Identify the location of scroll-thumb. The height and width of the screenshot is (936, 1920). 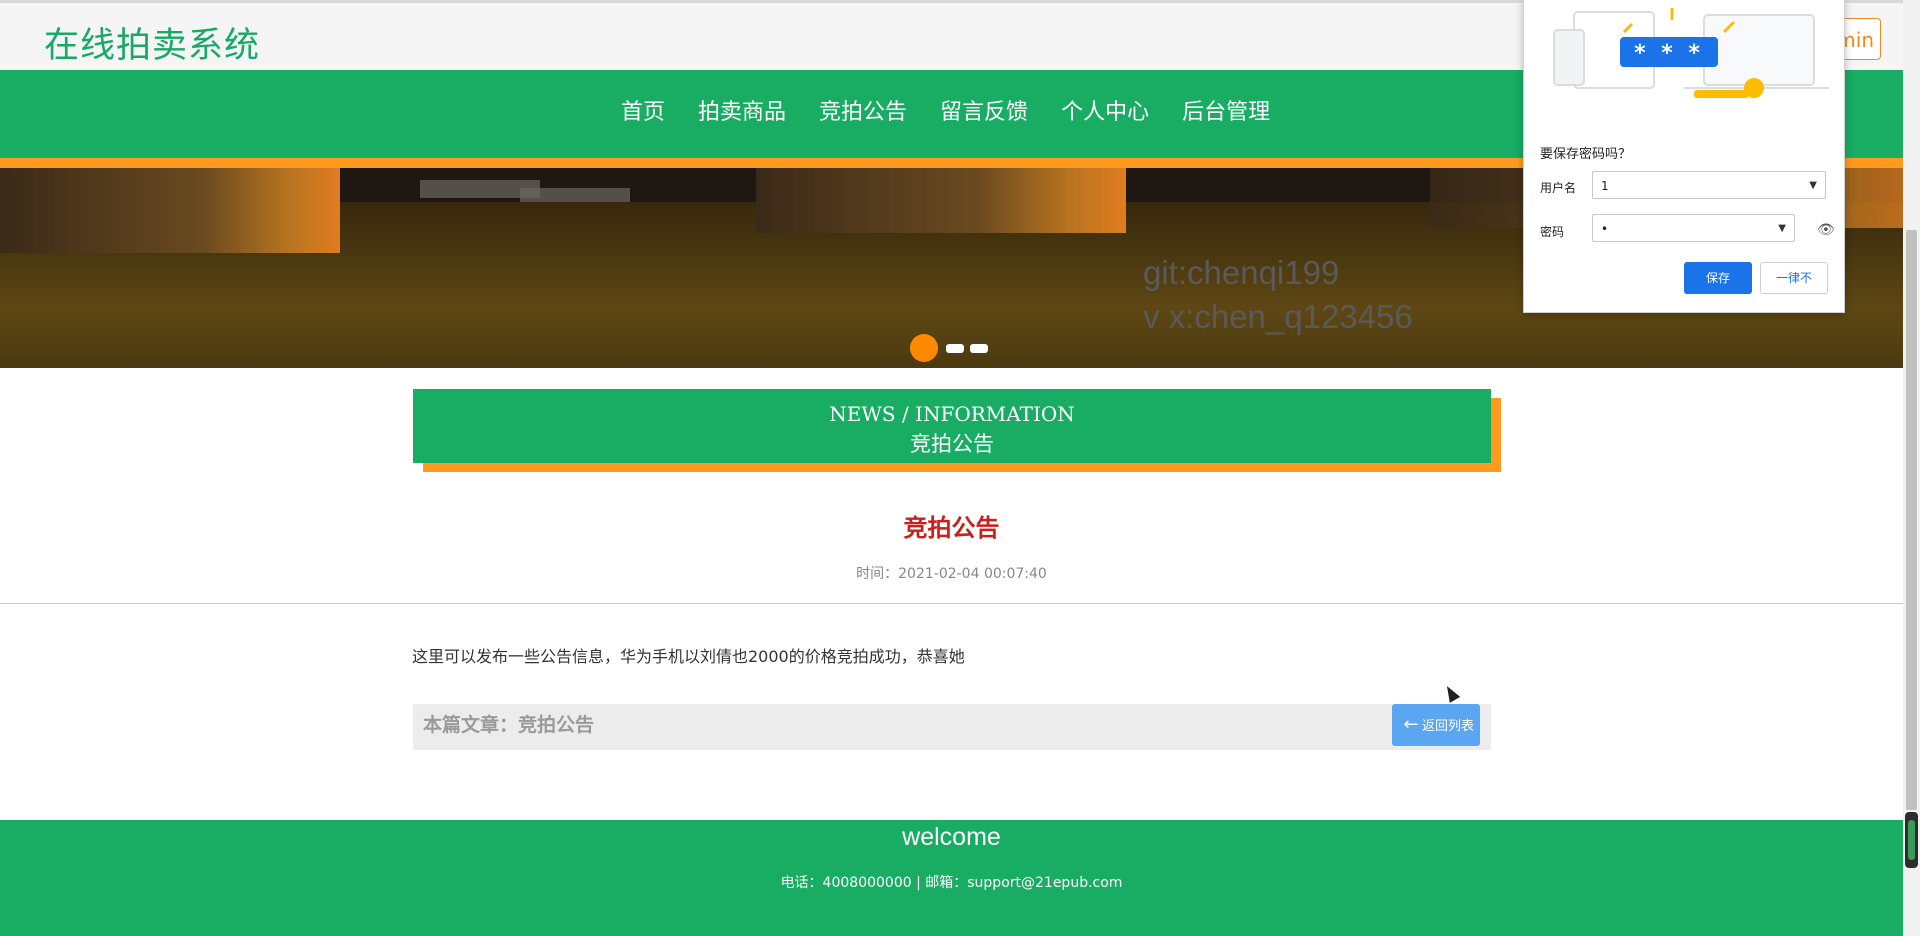
(1911, 520).